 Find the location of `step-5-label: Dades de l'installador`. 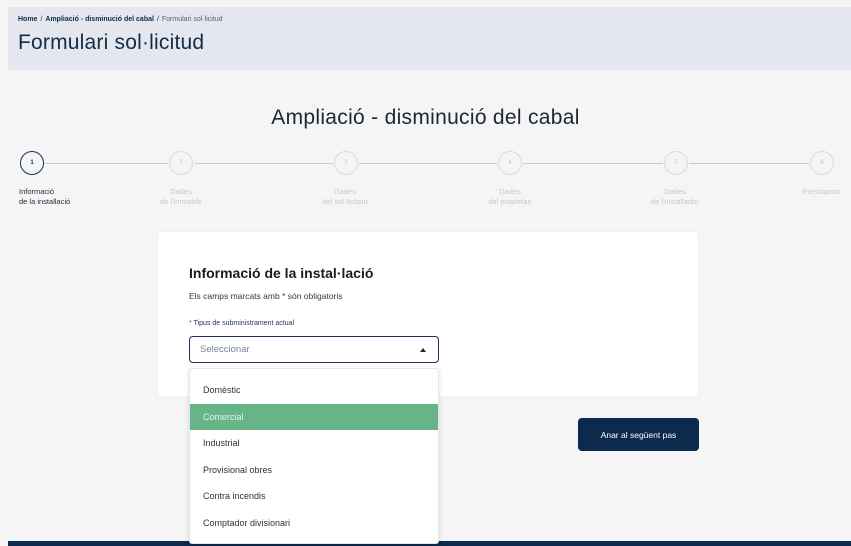

step-5-label: Dades de l'installador is located at coordinates (675, 197).